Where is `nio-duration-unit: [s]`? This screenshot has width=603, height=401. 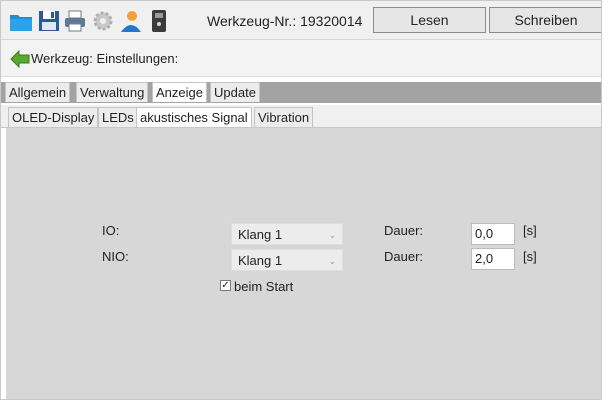 nio-duration-unit: [s] is located at coordinates (530, 256).